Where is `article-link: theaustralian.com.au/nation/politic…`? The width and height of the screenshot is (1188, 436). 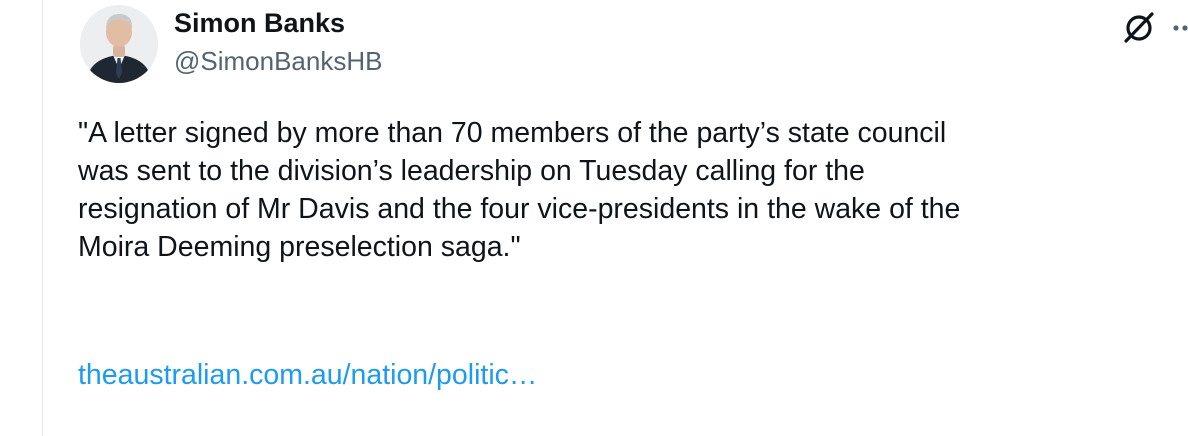 article-link: theaustralian.com.au/nation/politic… is located at coordinates (307, 375).